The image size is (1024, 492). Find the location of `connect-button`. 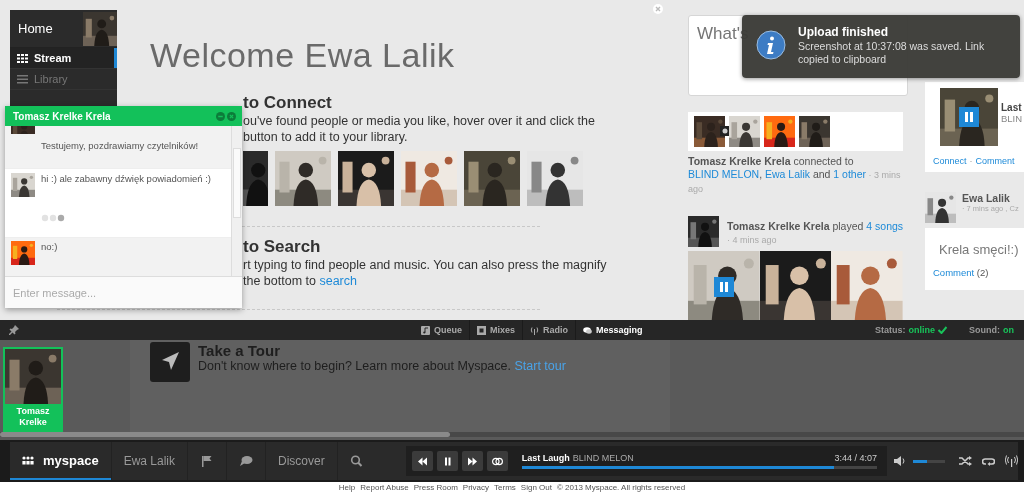

connect-button is located at coordinates (497, 461).